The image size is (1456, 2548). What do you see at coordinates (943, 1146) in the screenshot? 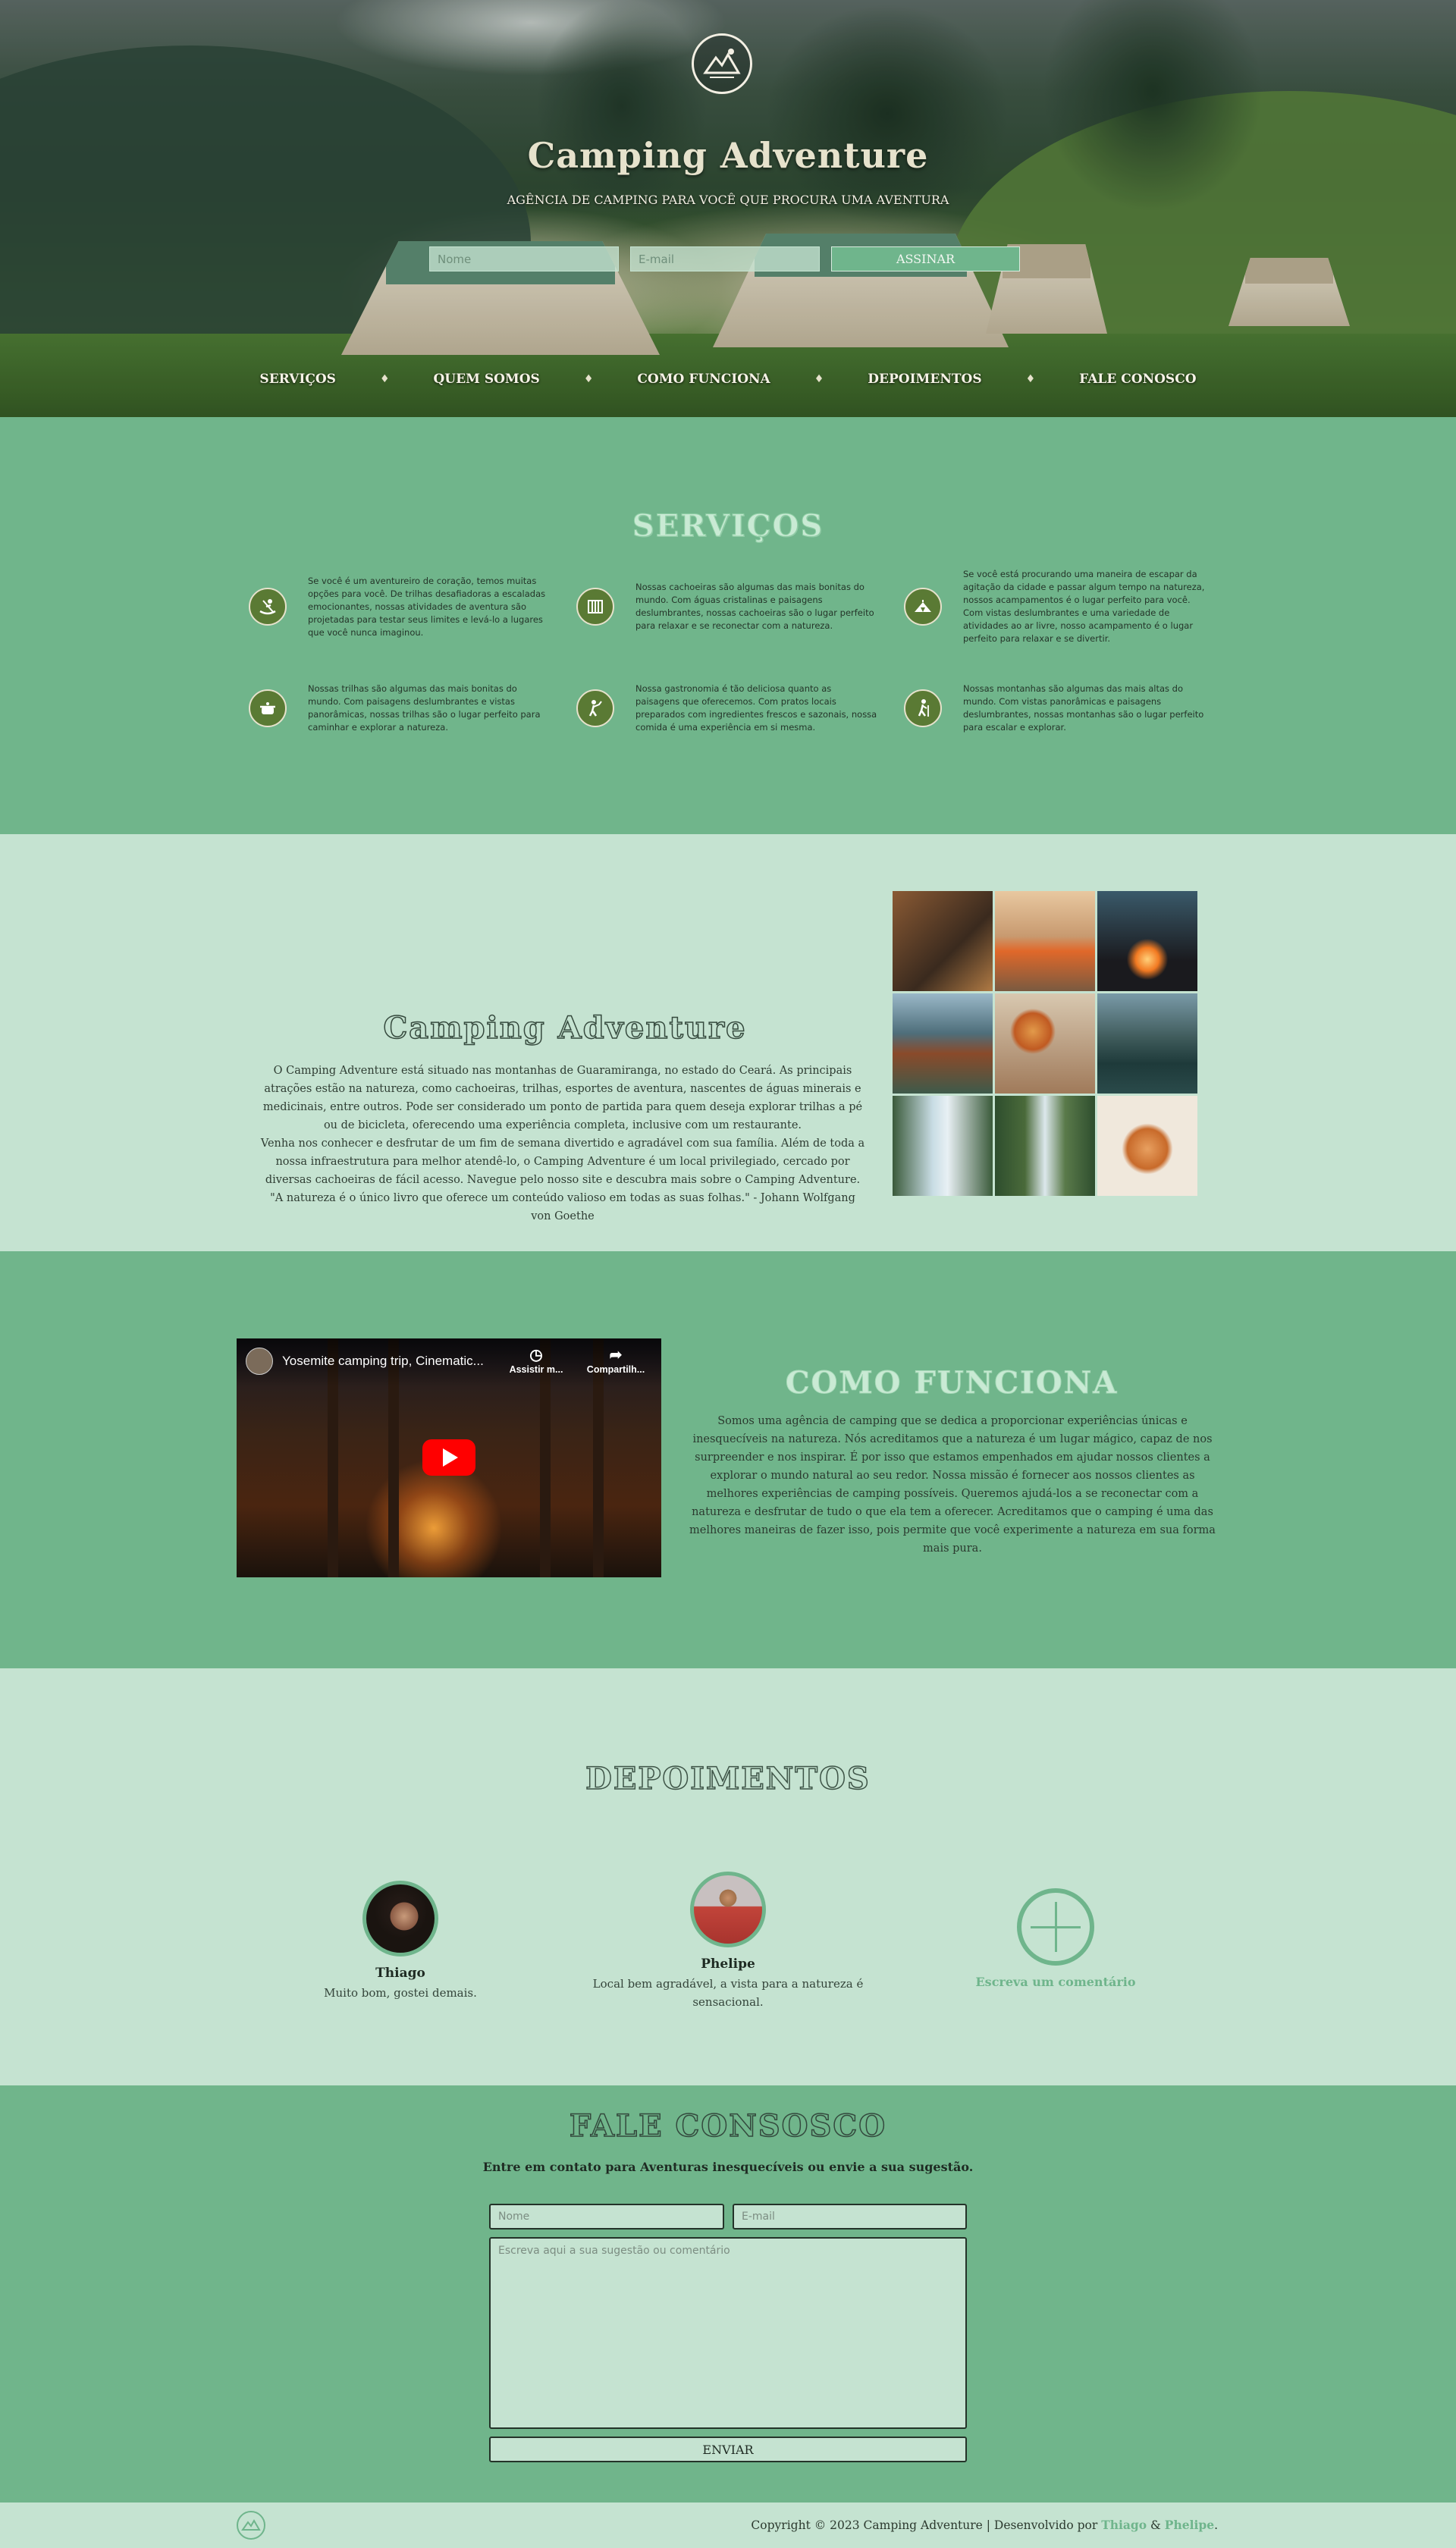
I see `waterfall-photo` at bounding box center [943, 1146].